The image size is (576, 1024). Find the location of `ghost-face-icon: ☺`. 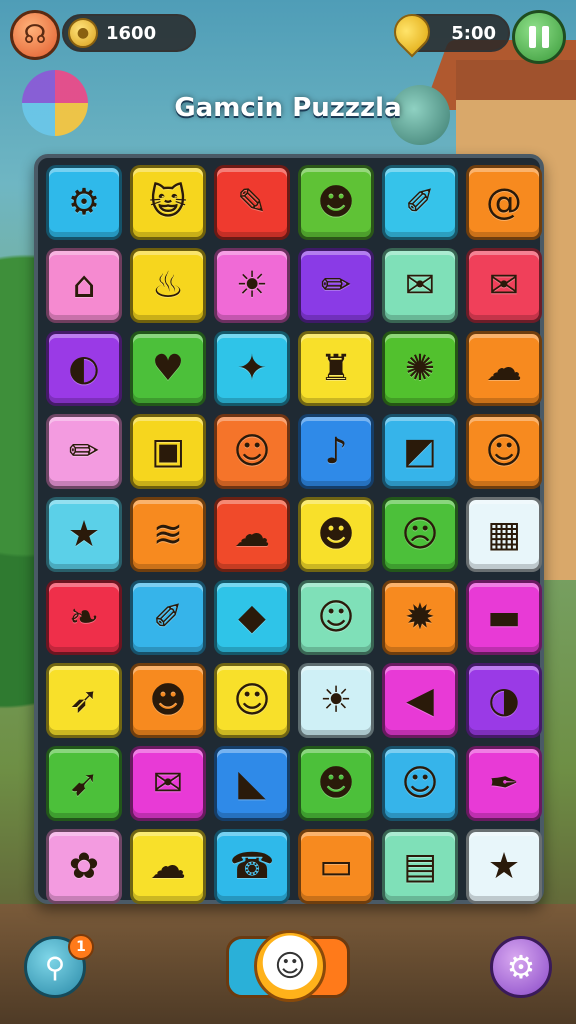

ghost-face-icon: ☺ is located at coordinates (420, 783).